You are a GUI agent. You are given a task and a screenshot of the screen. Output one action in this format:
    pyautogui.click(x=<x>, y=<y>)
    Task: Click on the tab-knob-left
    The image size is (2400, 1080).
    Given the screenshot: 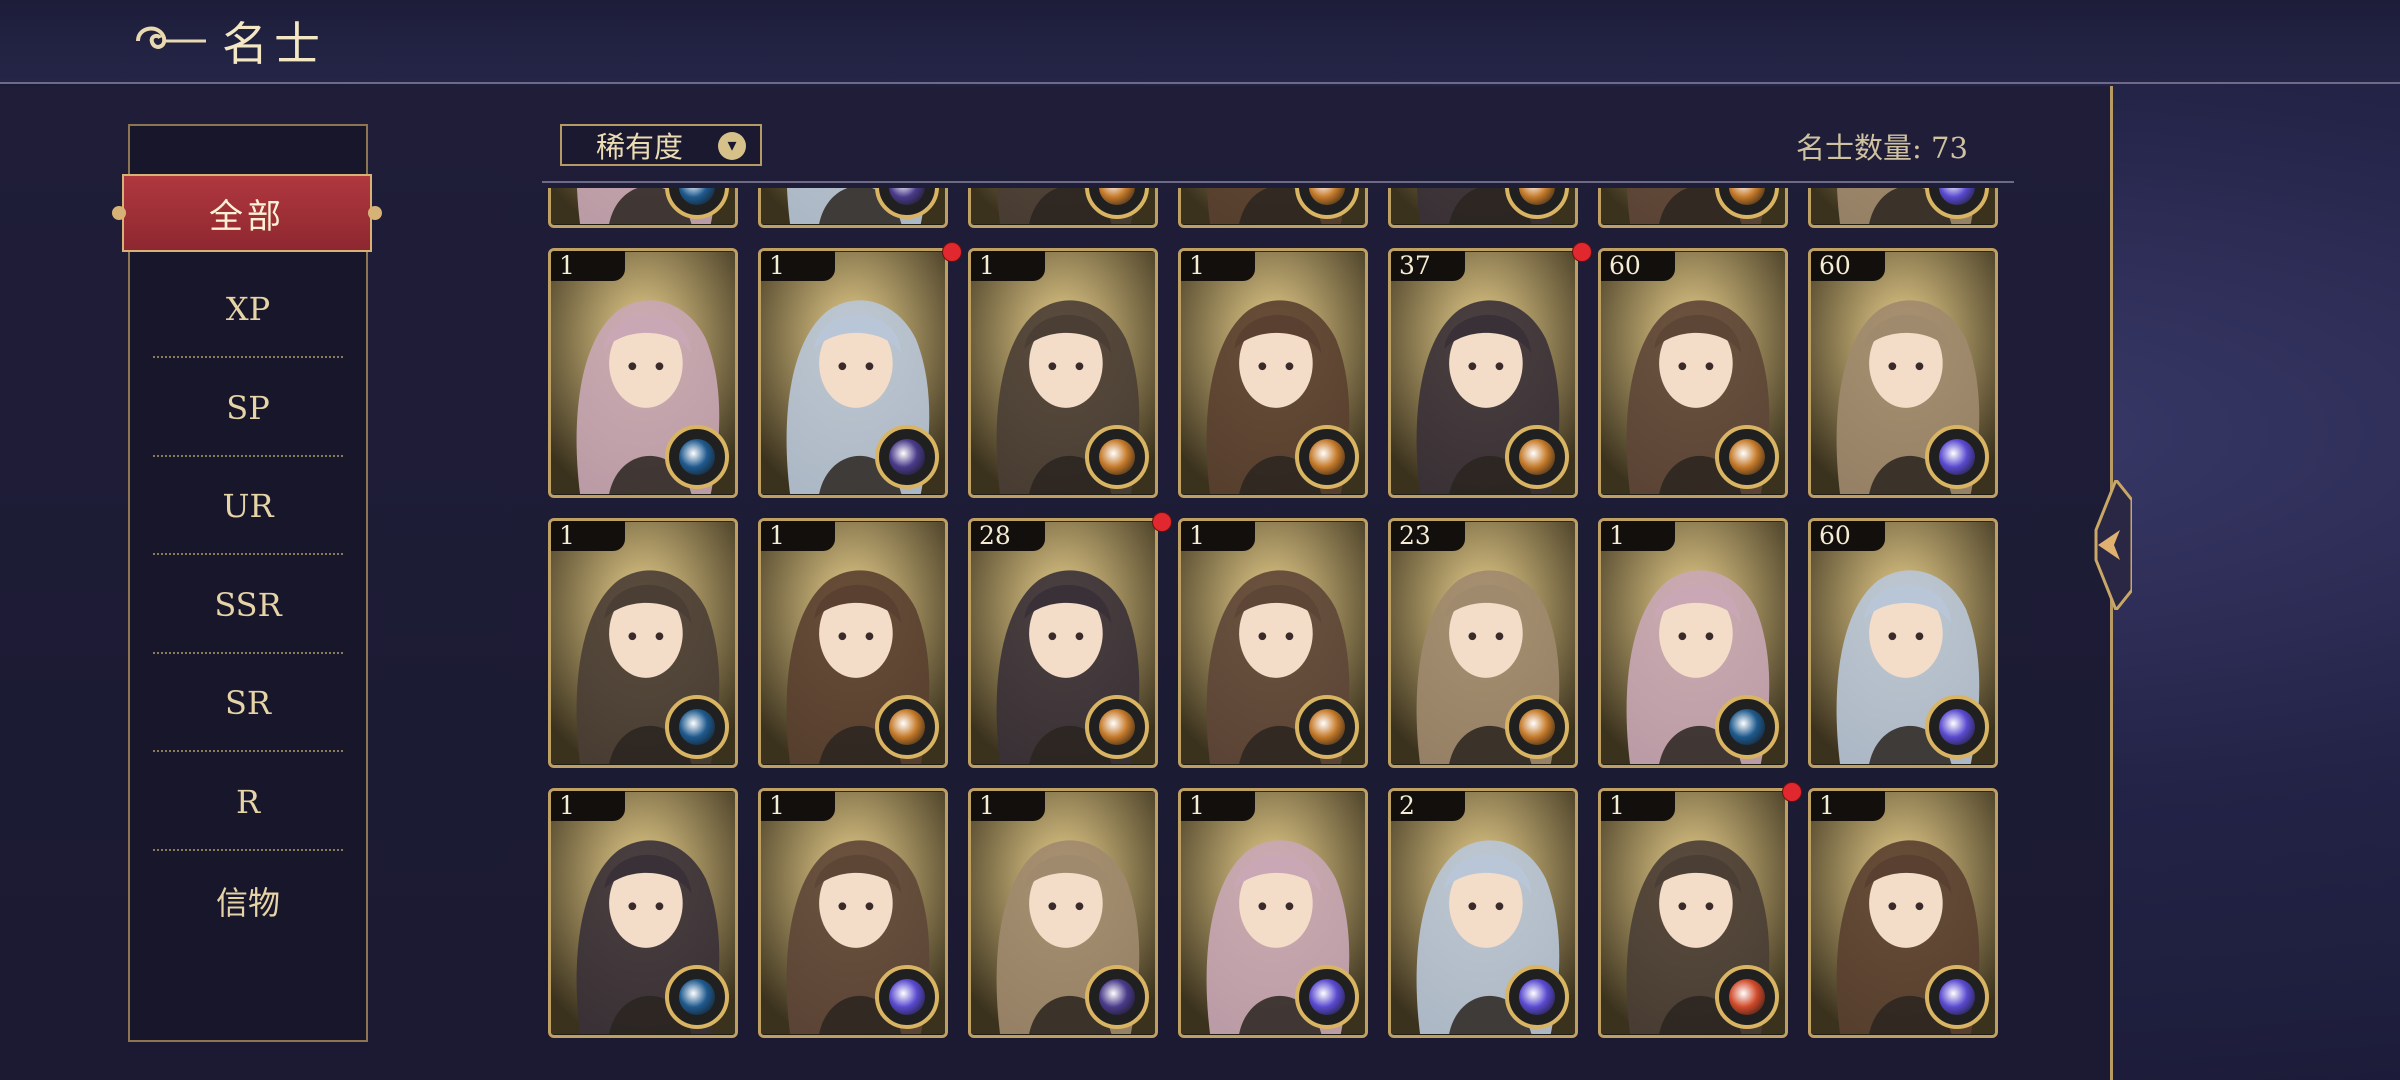 What is the action you would take?
    pyautogui.click(x=119, y=213)
    